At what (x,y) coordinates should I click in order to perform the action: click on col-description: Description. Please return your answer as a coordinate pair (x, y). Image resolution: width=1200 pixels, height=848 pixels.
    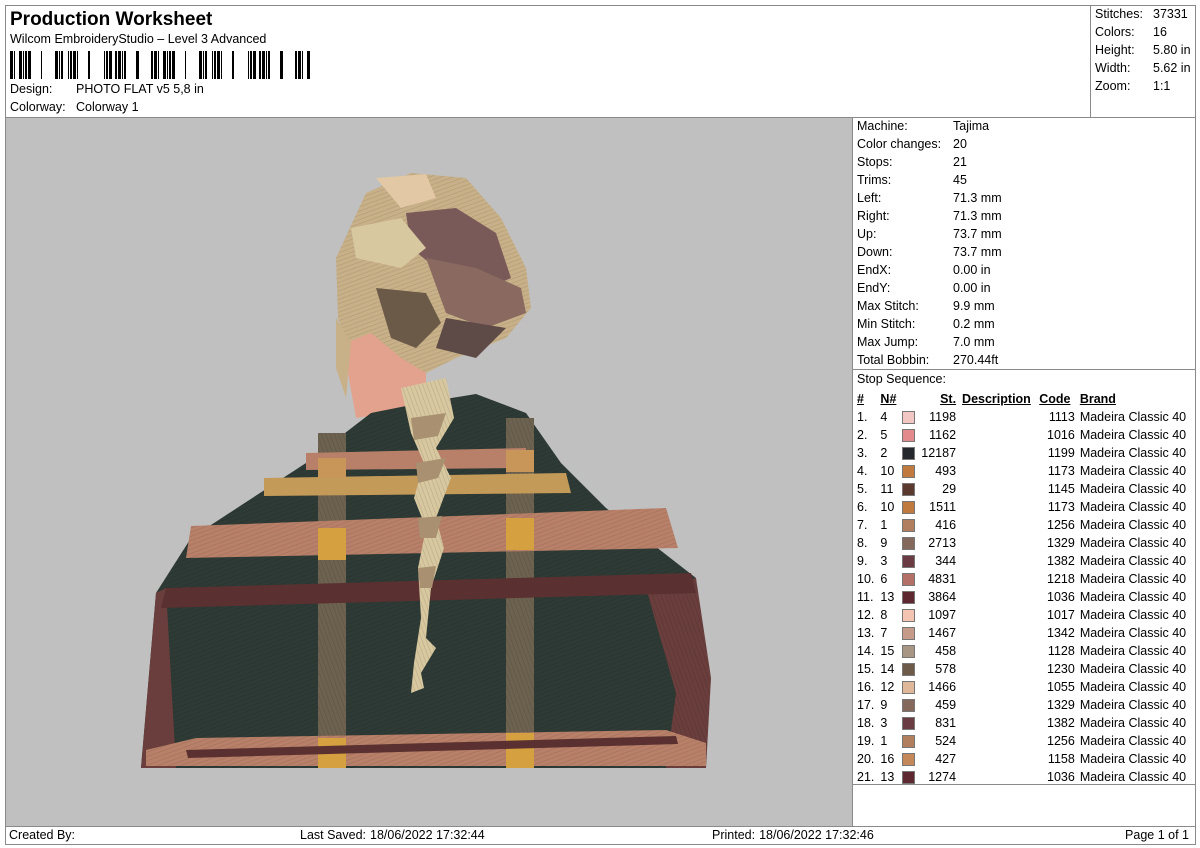
    Looking at the image, I should click on (996, 399).